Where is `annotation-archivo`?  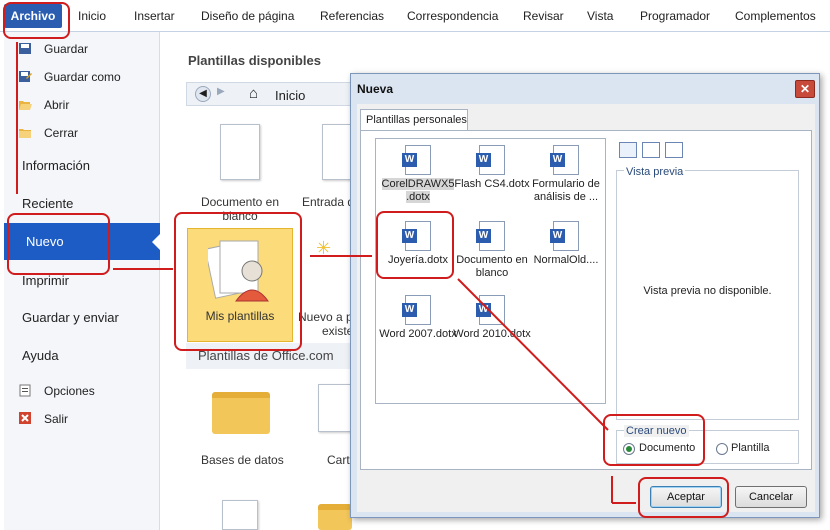 annotation-archivo is located at coordinates (36, 20).